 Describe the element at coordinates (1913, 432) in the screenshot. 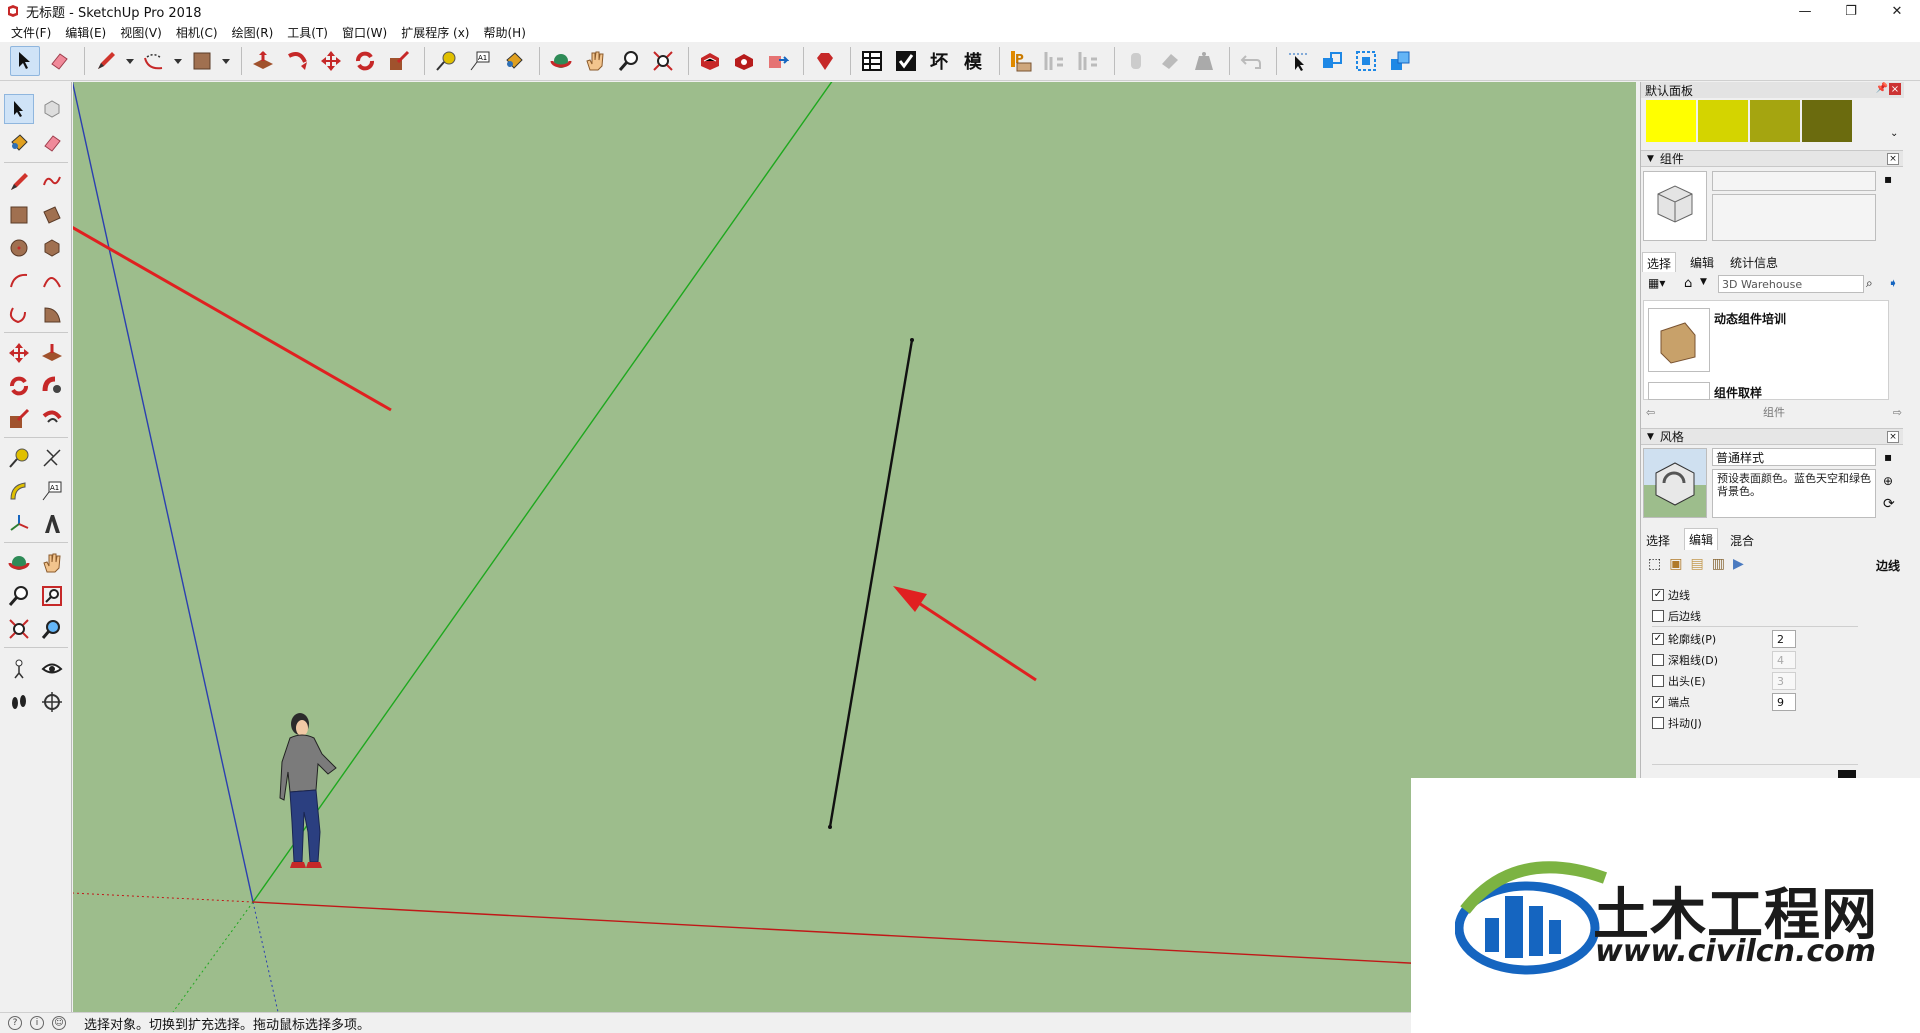

I see `tray-scrollbar` at that location.